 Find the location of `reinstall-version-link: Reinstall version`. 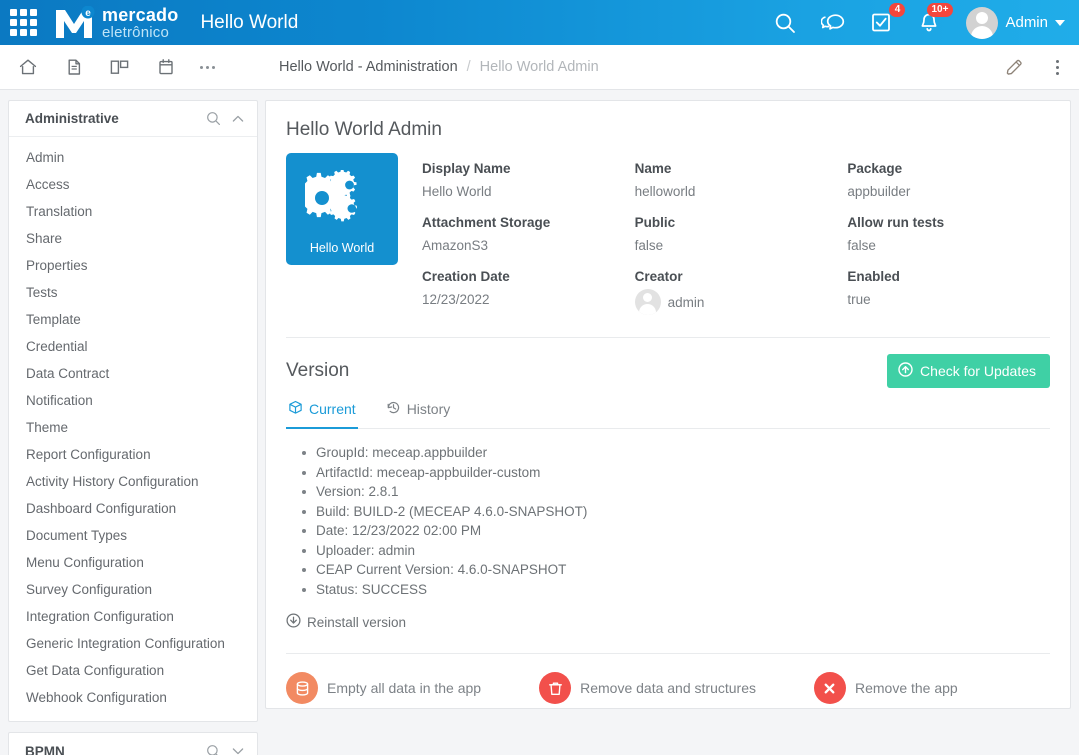

reinstall-version-link: Reinstall version is located at coordinates (346, 622).